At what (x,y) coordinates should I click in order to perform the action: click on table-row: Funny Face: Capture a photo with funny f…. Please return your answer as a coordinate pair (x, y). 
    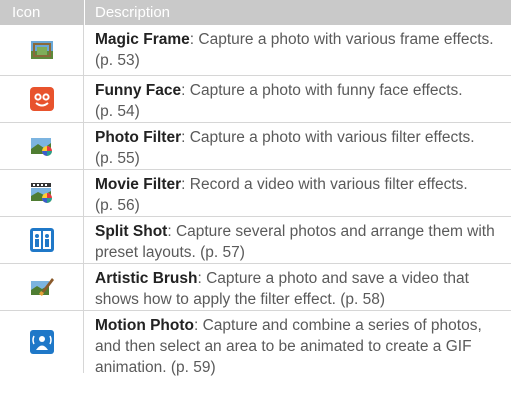
    Looking at the image, I should click on (255, 99).